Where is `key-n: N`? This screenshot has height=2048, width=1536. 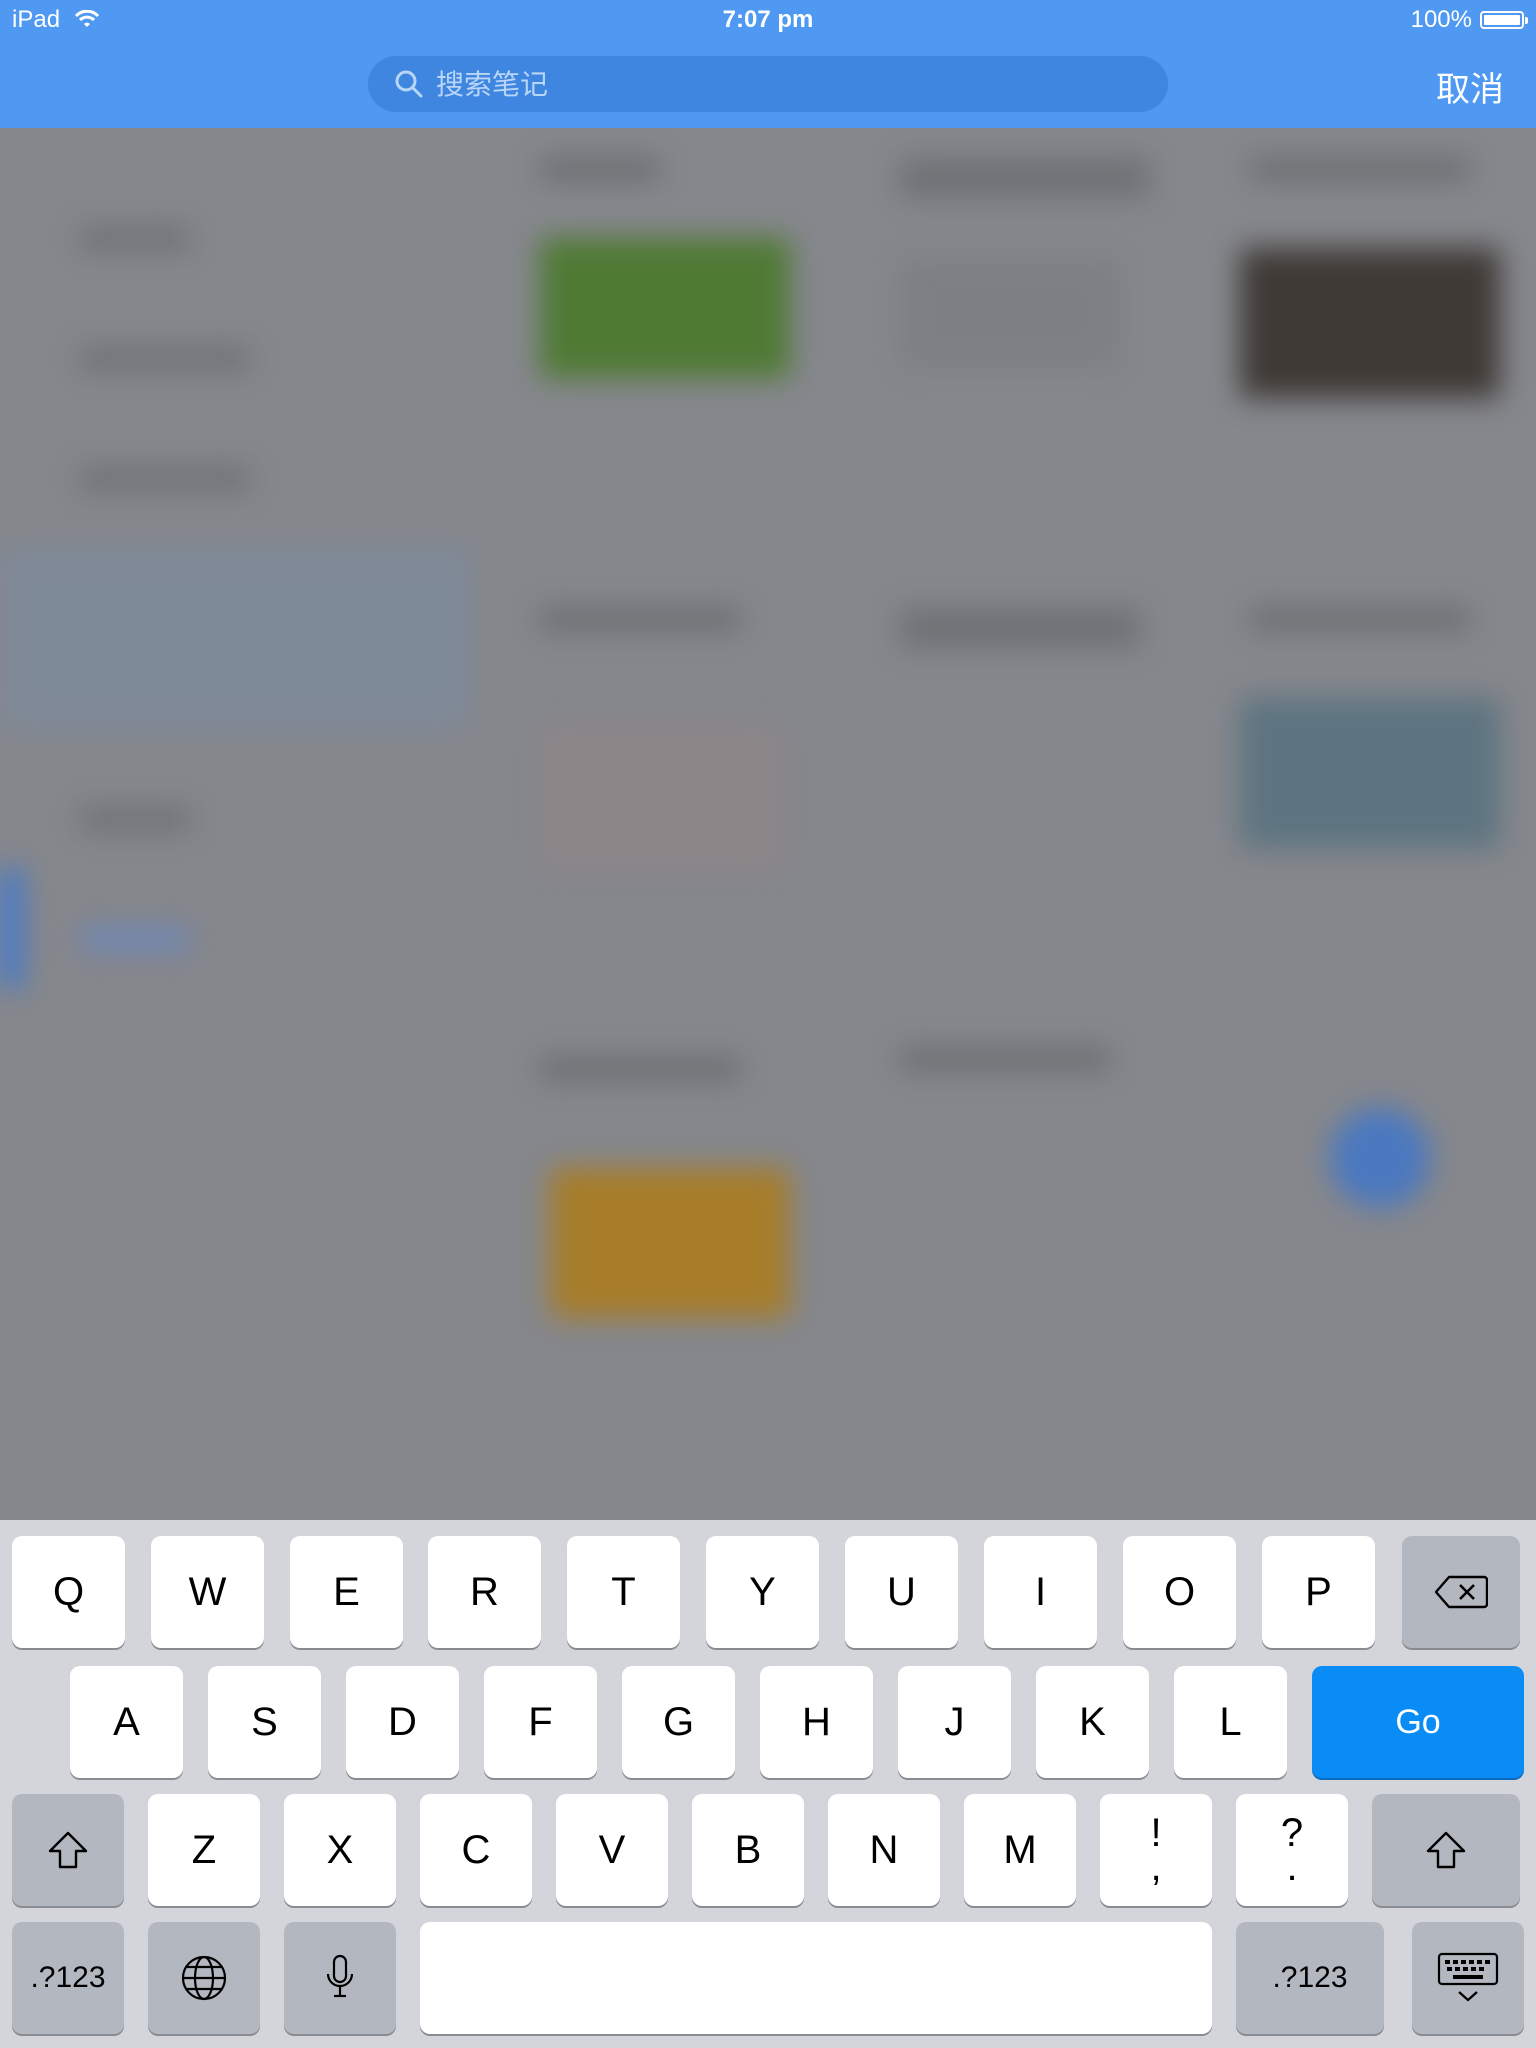 key-n: N is located at coordinates (884, 1850).